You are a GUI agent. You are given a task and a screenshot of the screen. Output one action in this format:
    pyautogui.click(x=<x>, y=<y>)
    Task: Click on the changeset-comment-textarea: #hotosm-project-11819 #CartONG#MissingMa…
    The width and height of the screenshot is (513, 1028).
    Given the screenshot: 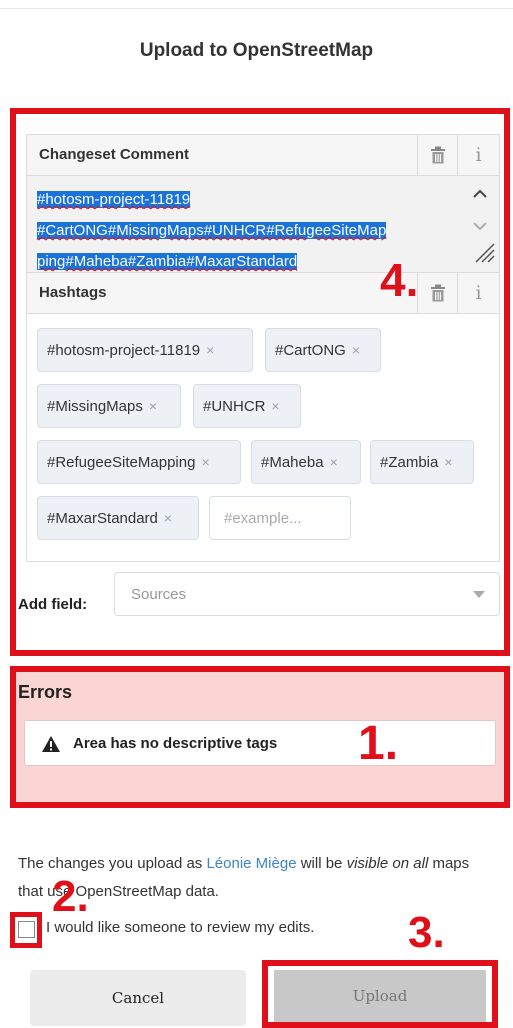 What is the action you would take?
    pyautogui.click(x=263, y=224)
    